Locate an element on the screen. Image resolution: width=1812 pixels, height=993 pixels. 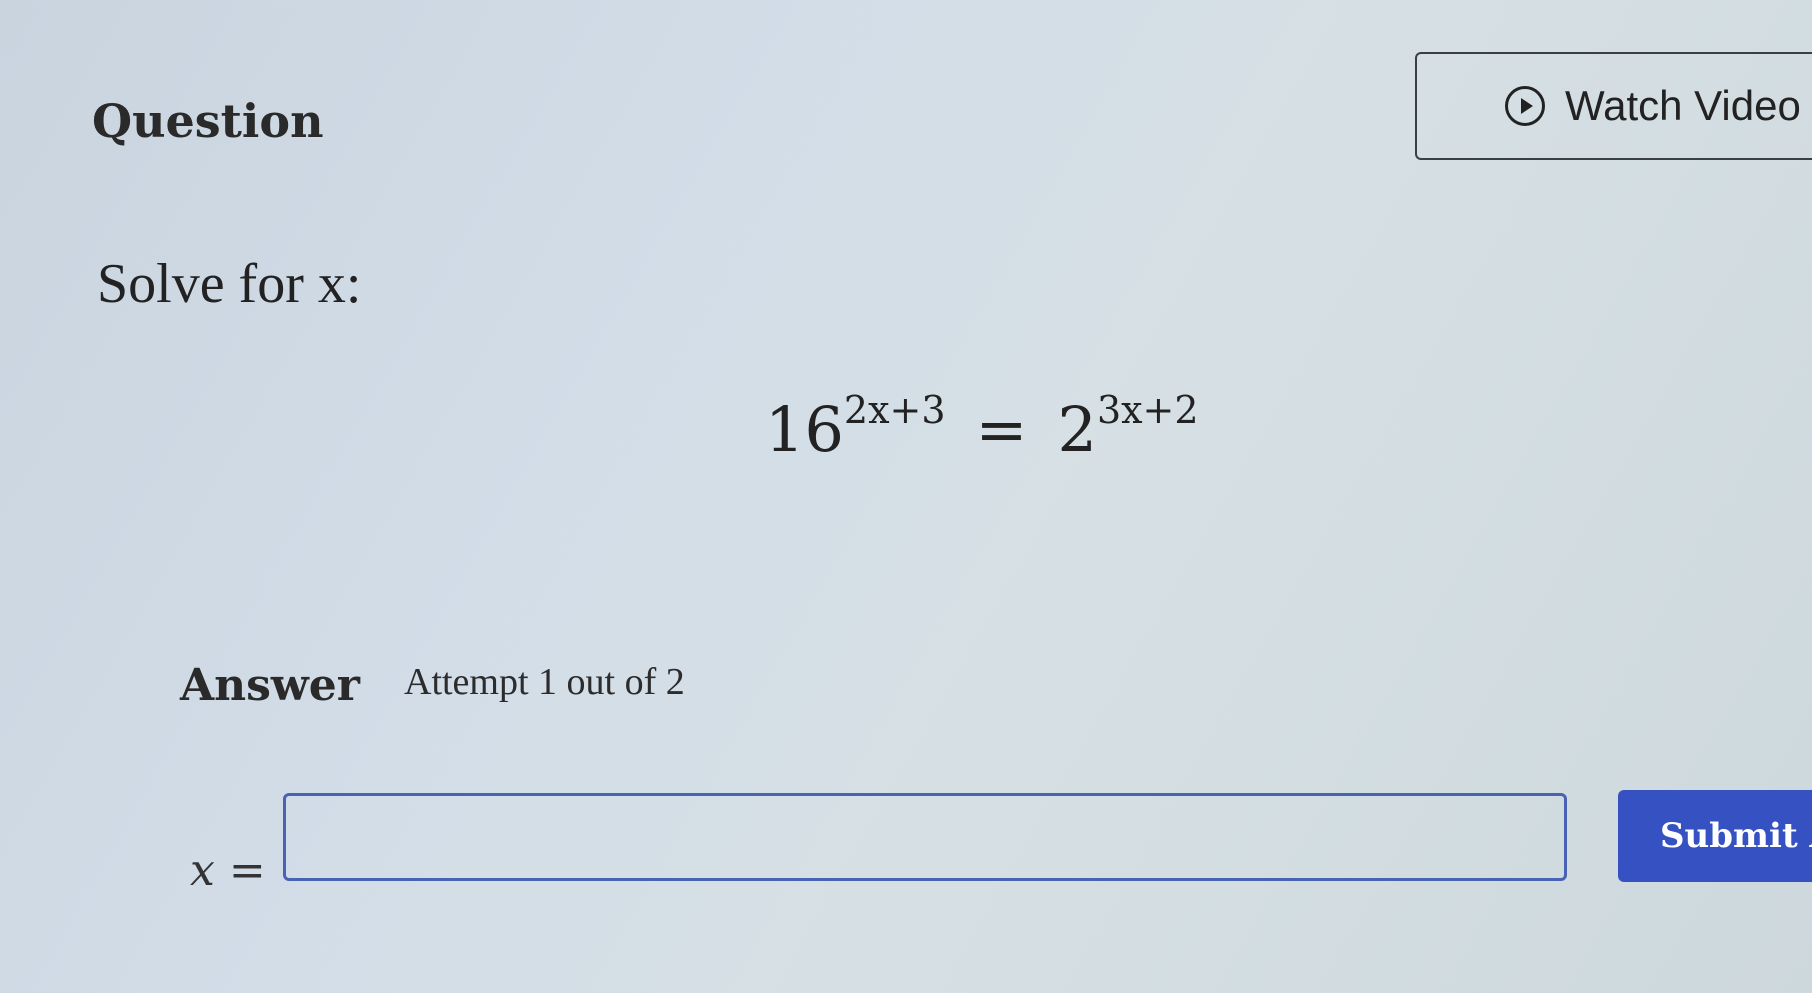
equation-left-base: 16 is located at coordinates (804, 429).